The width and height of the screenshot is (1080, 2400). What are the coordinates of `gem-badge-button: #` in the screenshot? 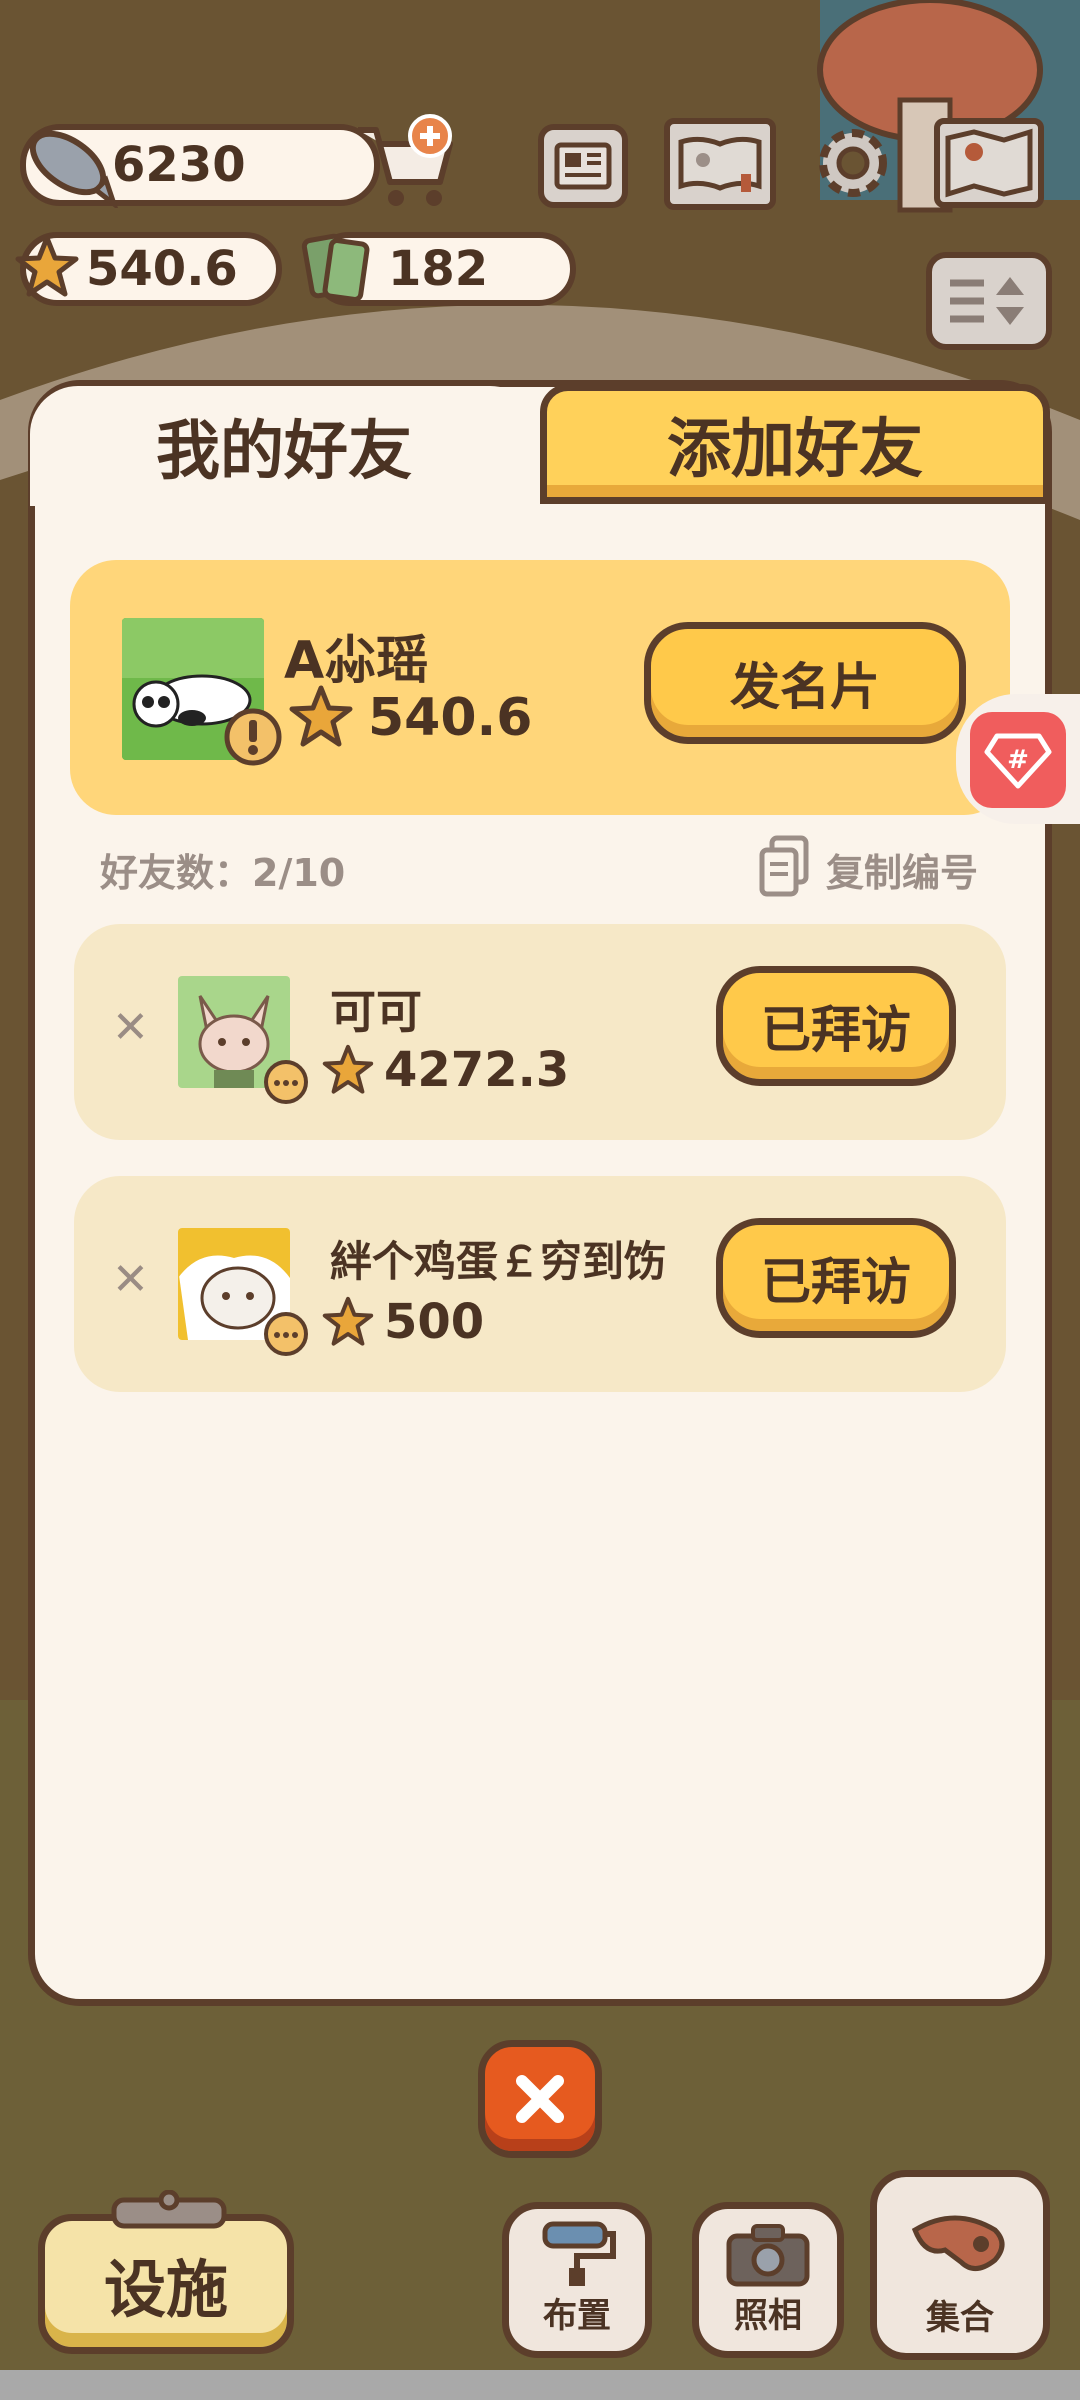 It's located at (1018, 760).